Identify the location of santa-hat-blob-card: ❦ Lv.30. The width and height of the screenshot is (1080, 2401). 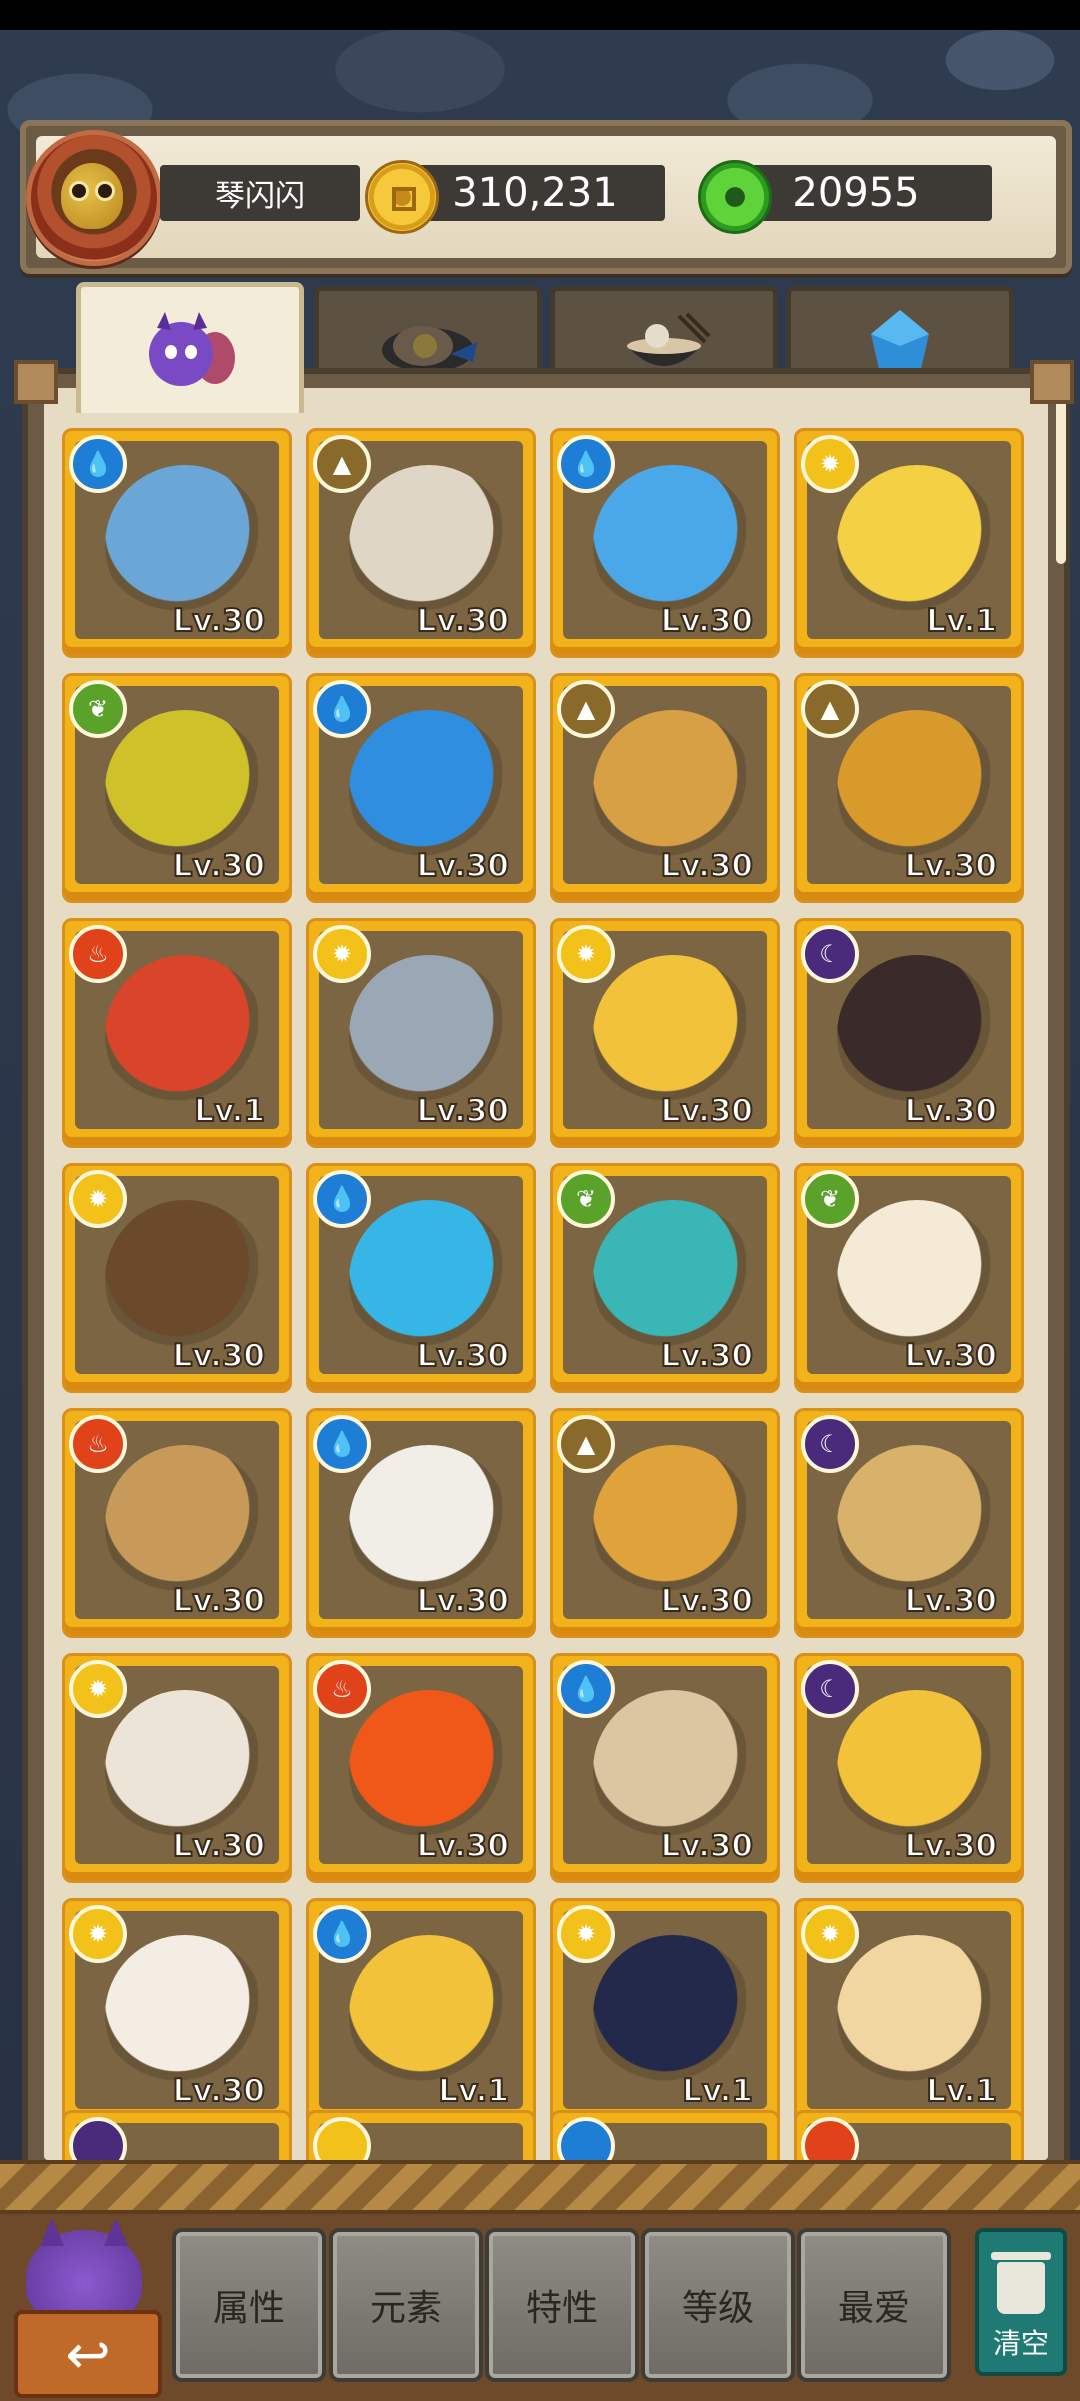
(909, 1278).